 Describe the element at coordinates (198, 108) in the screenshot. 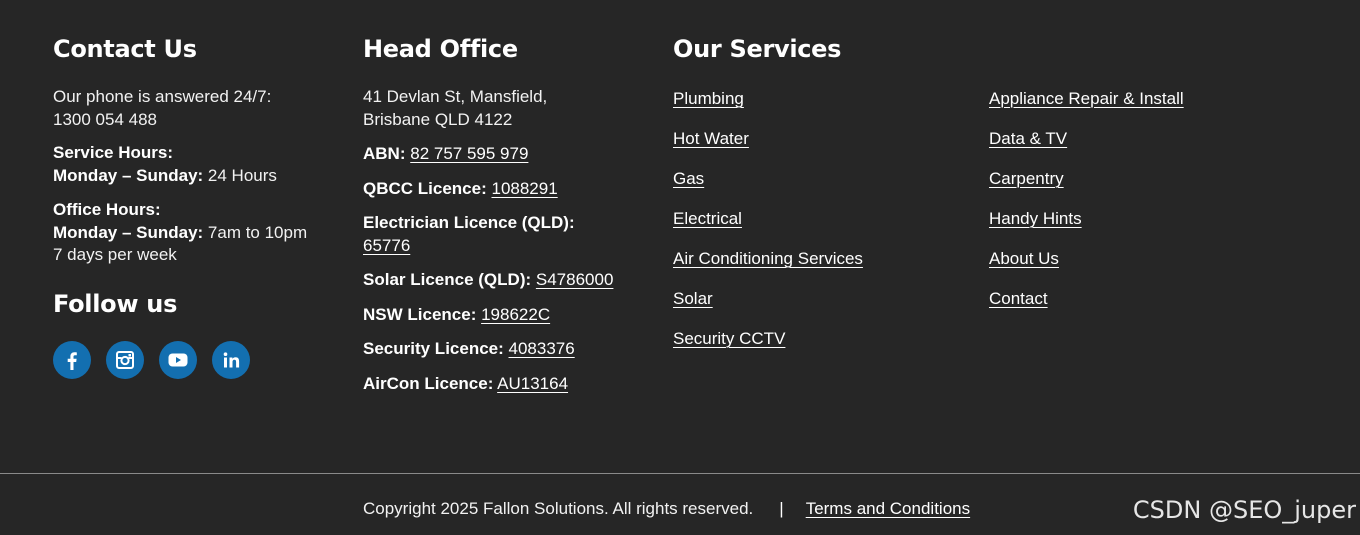

I see `phone-block: Our phone is answered 24/7: 1300 054 488` at that location.